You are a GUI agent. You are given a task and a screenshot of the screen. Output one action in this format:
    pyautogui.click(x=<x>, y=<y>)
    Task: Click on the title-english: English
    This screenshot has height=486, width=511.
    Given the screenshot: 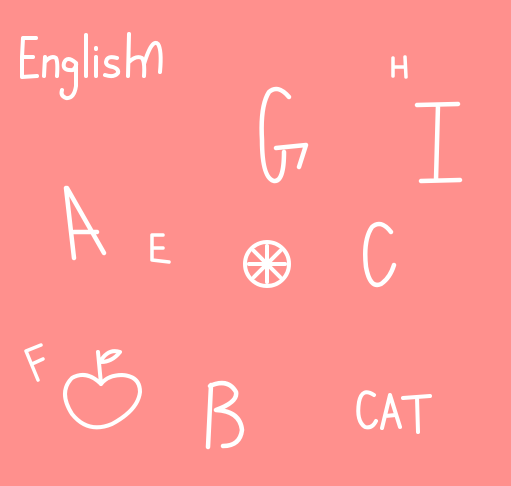 What is the action you would take?
    pyautogui.click(x=91, y=66)
    